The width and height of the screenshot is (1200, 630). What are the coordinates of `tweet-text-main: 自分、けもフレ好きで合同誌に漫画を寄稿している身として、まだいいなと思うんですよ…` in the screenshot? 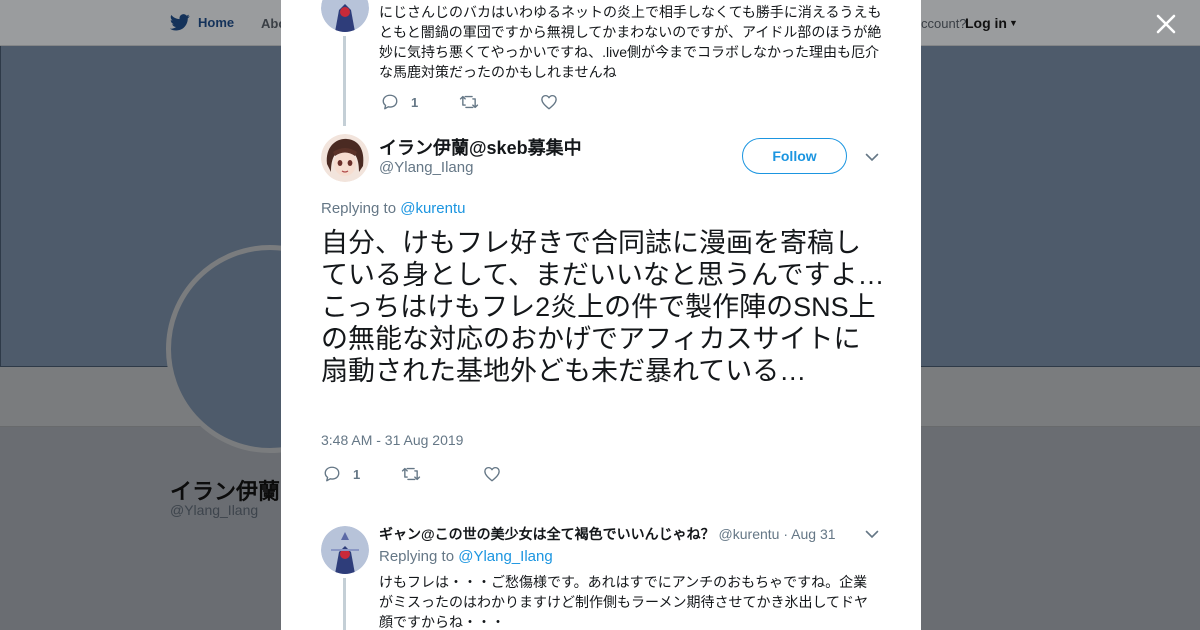 It's located at (603, 307).